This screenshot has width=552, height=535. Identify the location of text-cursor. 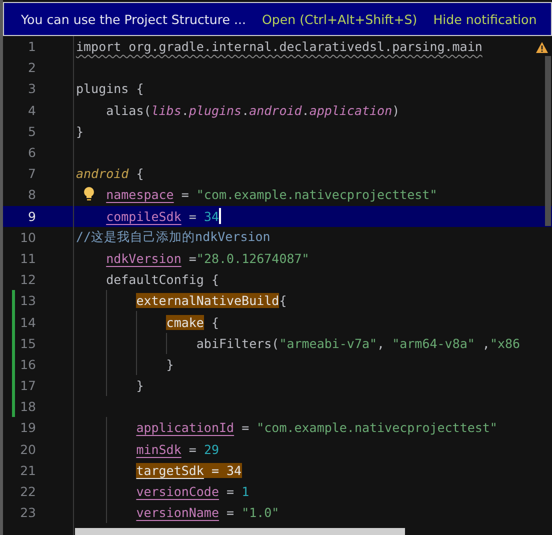
(219, 216).